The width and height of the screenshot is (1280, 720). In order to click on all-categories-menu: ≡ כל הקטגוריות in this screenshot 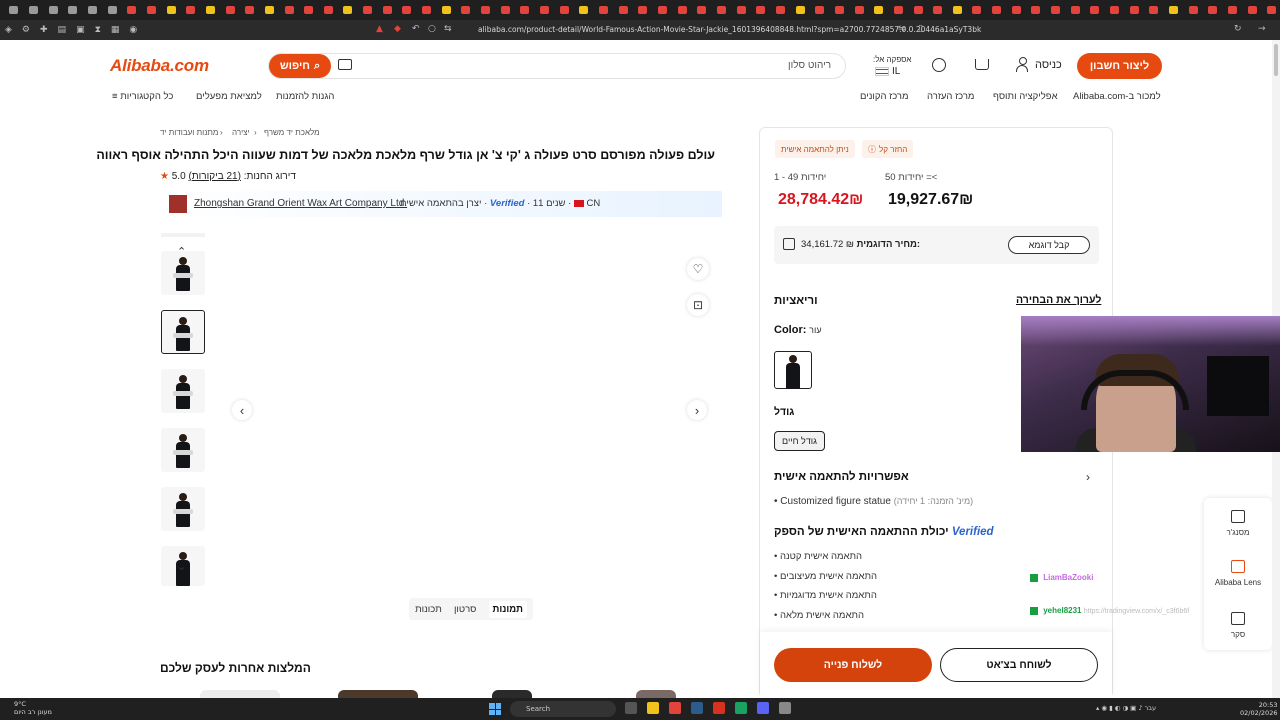, I will do `click(142, 96)`.